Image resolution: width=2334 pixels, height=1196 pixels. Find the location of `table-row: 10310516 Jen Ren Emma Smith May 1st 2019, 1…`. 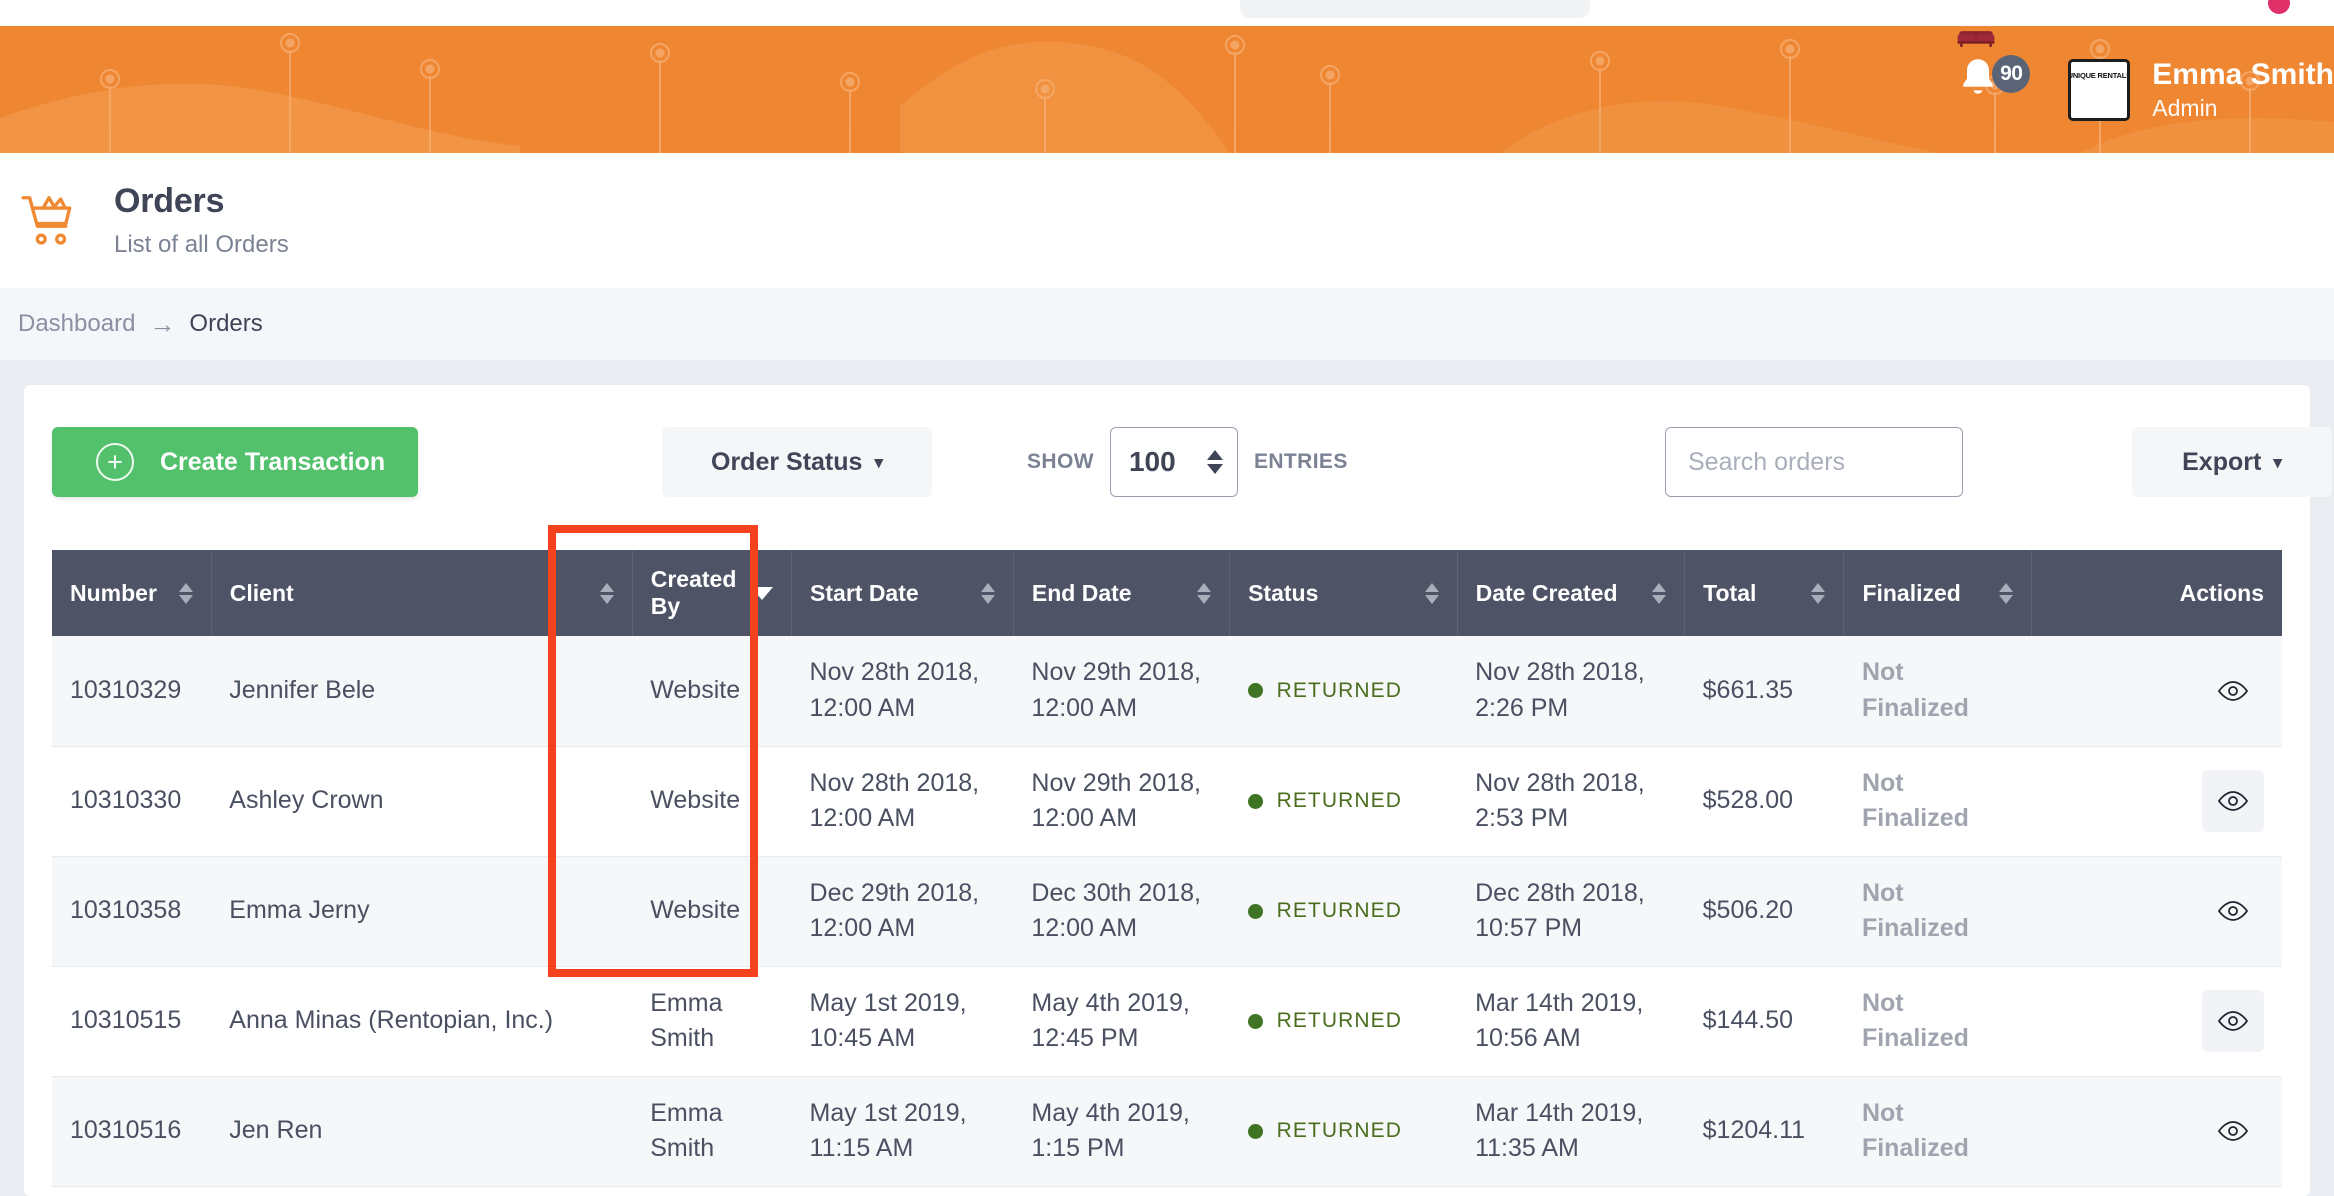

table-row: 10310516 Jen Ren Emma Smith May 1st 2019, 1… is located at coordinates (1167, 1131).